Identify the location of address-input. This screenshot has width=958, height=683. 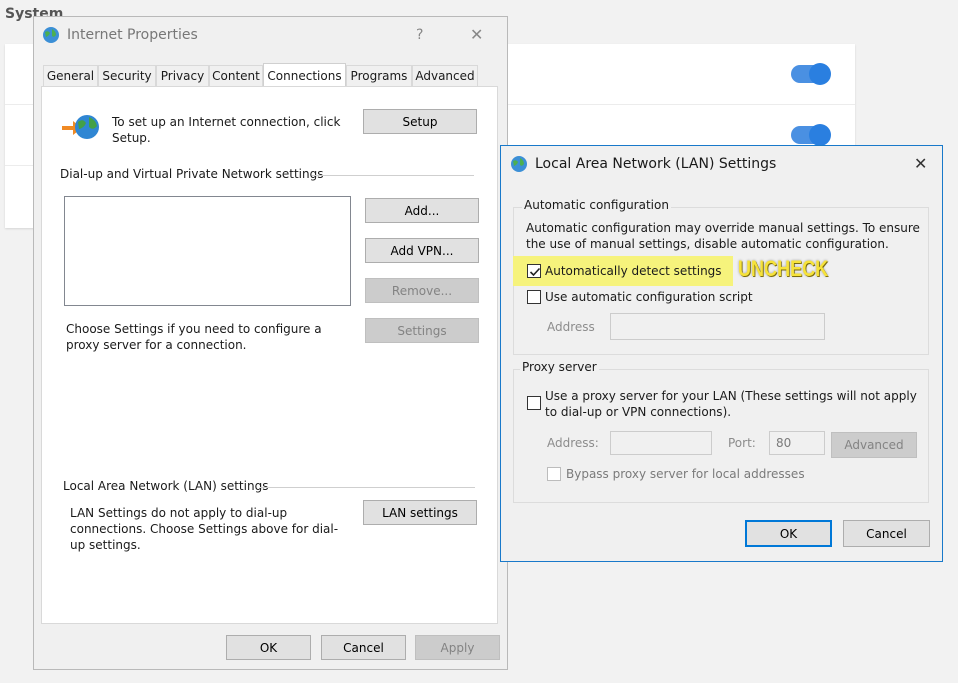
(717, 326).